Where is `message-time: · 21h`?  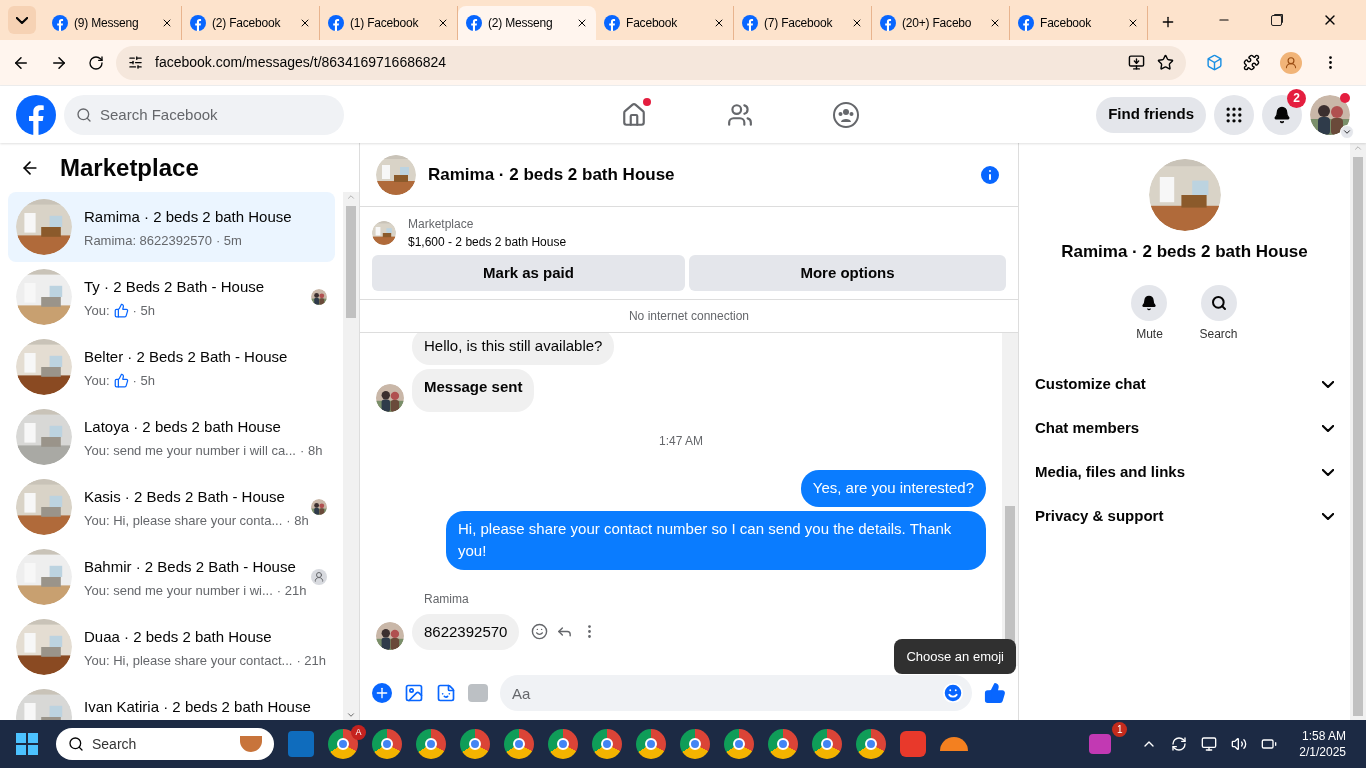
message-time: · 21h is located at coordinates (311, 660).